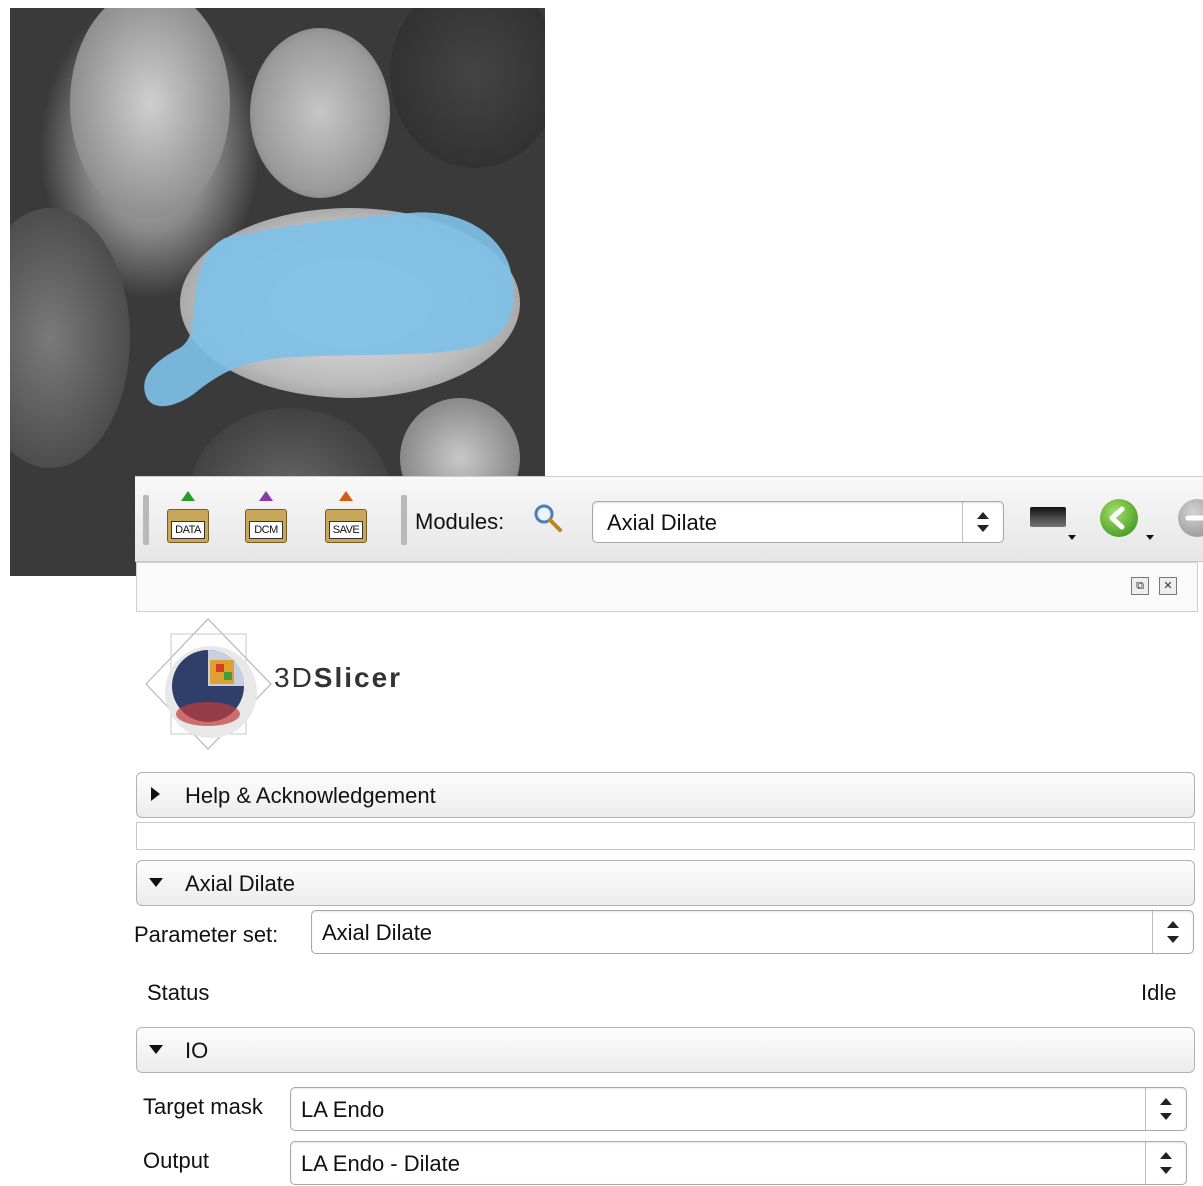 The width and height of the screenshot is (1203, 1186). What do you see at coordinates (343, 1109) in the screenshot?
I see `target-mask-value: LA Endo` at bounding box center [343, 1109].